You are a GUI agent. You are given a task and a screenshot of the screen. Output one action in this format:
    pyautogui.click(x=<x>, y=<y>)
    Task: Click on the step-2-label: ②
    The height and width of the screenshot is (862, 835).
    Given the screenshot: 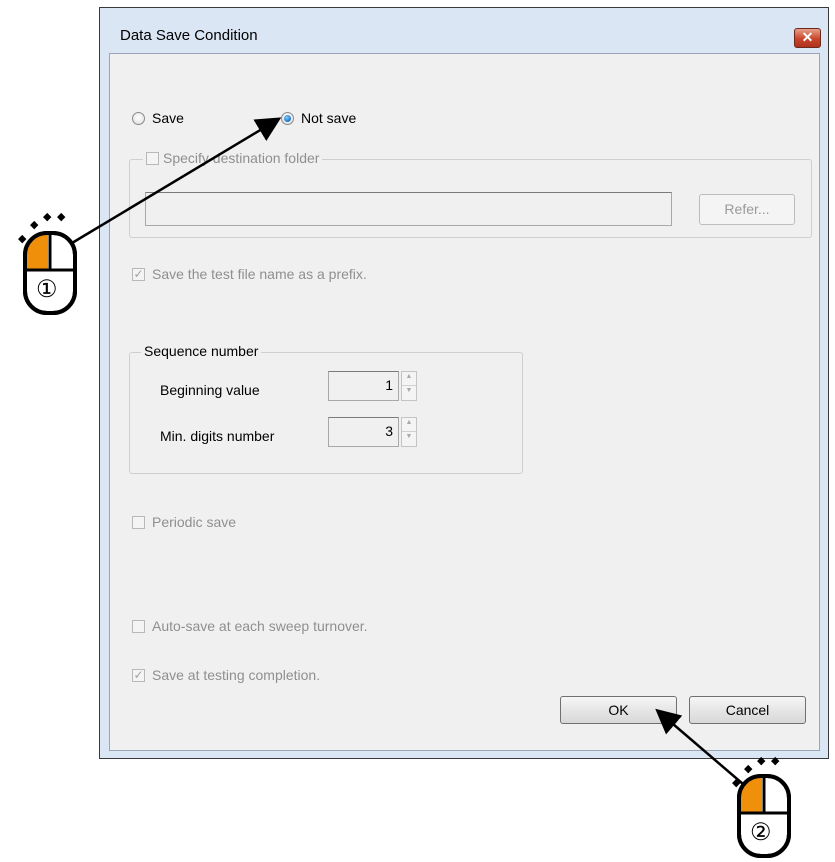 What is the action you would take?
    pyautogui.click(x=761, y=832)
    